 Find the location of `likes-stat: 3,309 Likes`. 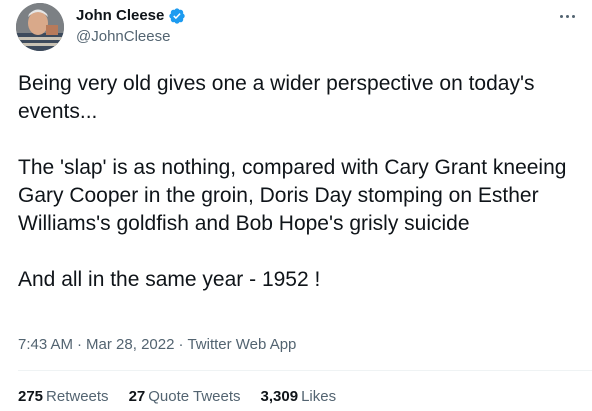

likes-stat: 3,309 Likes is located at coordinates (299, 397).